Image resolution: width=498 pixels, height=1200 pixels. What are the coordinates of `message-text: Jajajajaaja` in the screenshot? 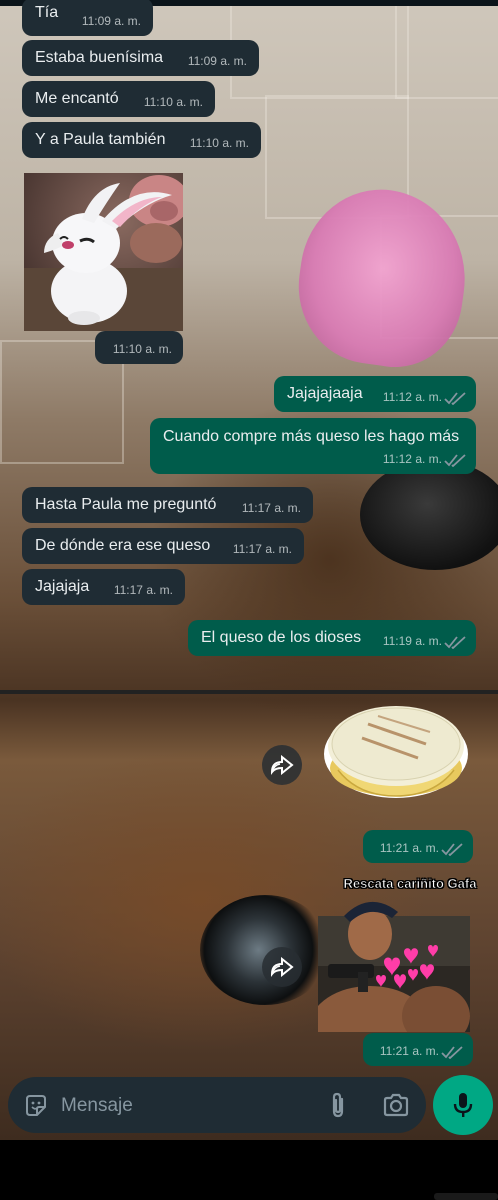 It's located at (325, 393).